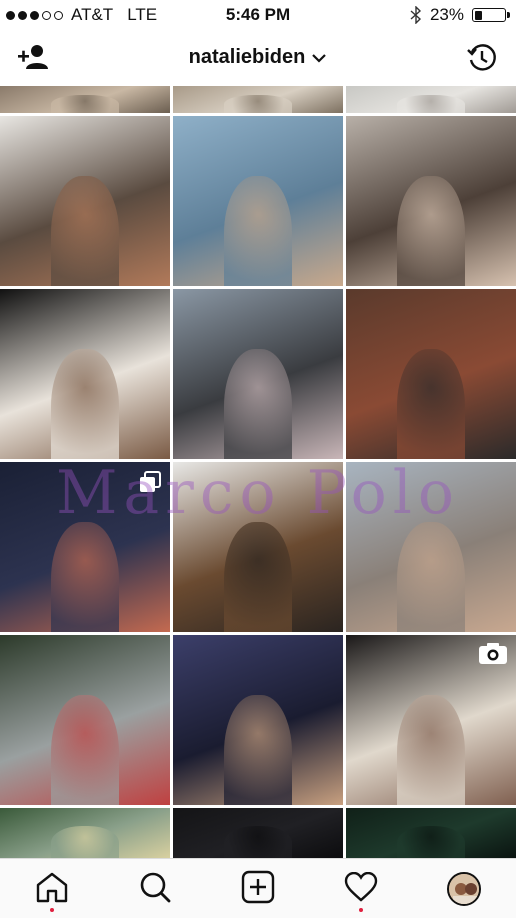  I want to click on chevron-down-icon, so click(319, 57).